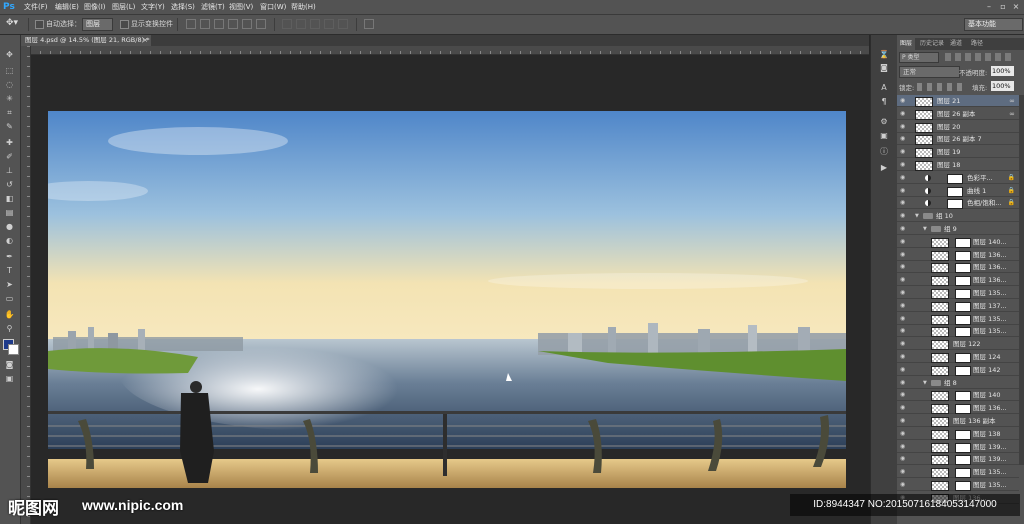 Image resolution: width=1024 pixels, height=524 pixels. Describe the element at coordinates (977, 44) in the screenshot. I see `tab-paths: 路径` at that location.